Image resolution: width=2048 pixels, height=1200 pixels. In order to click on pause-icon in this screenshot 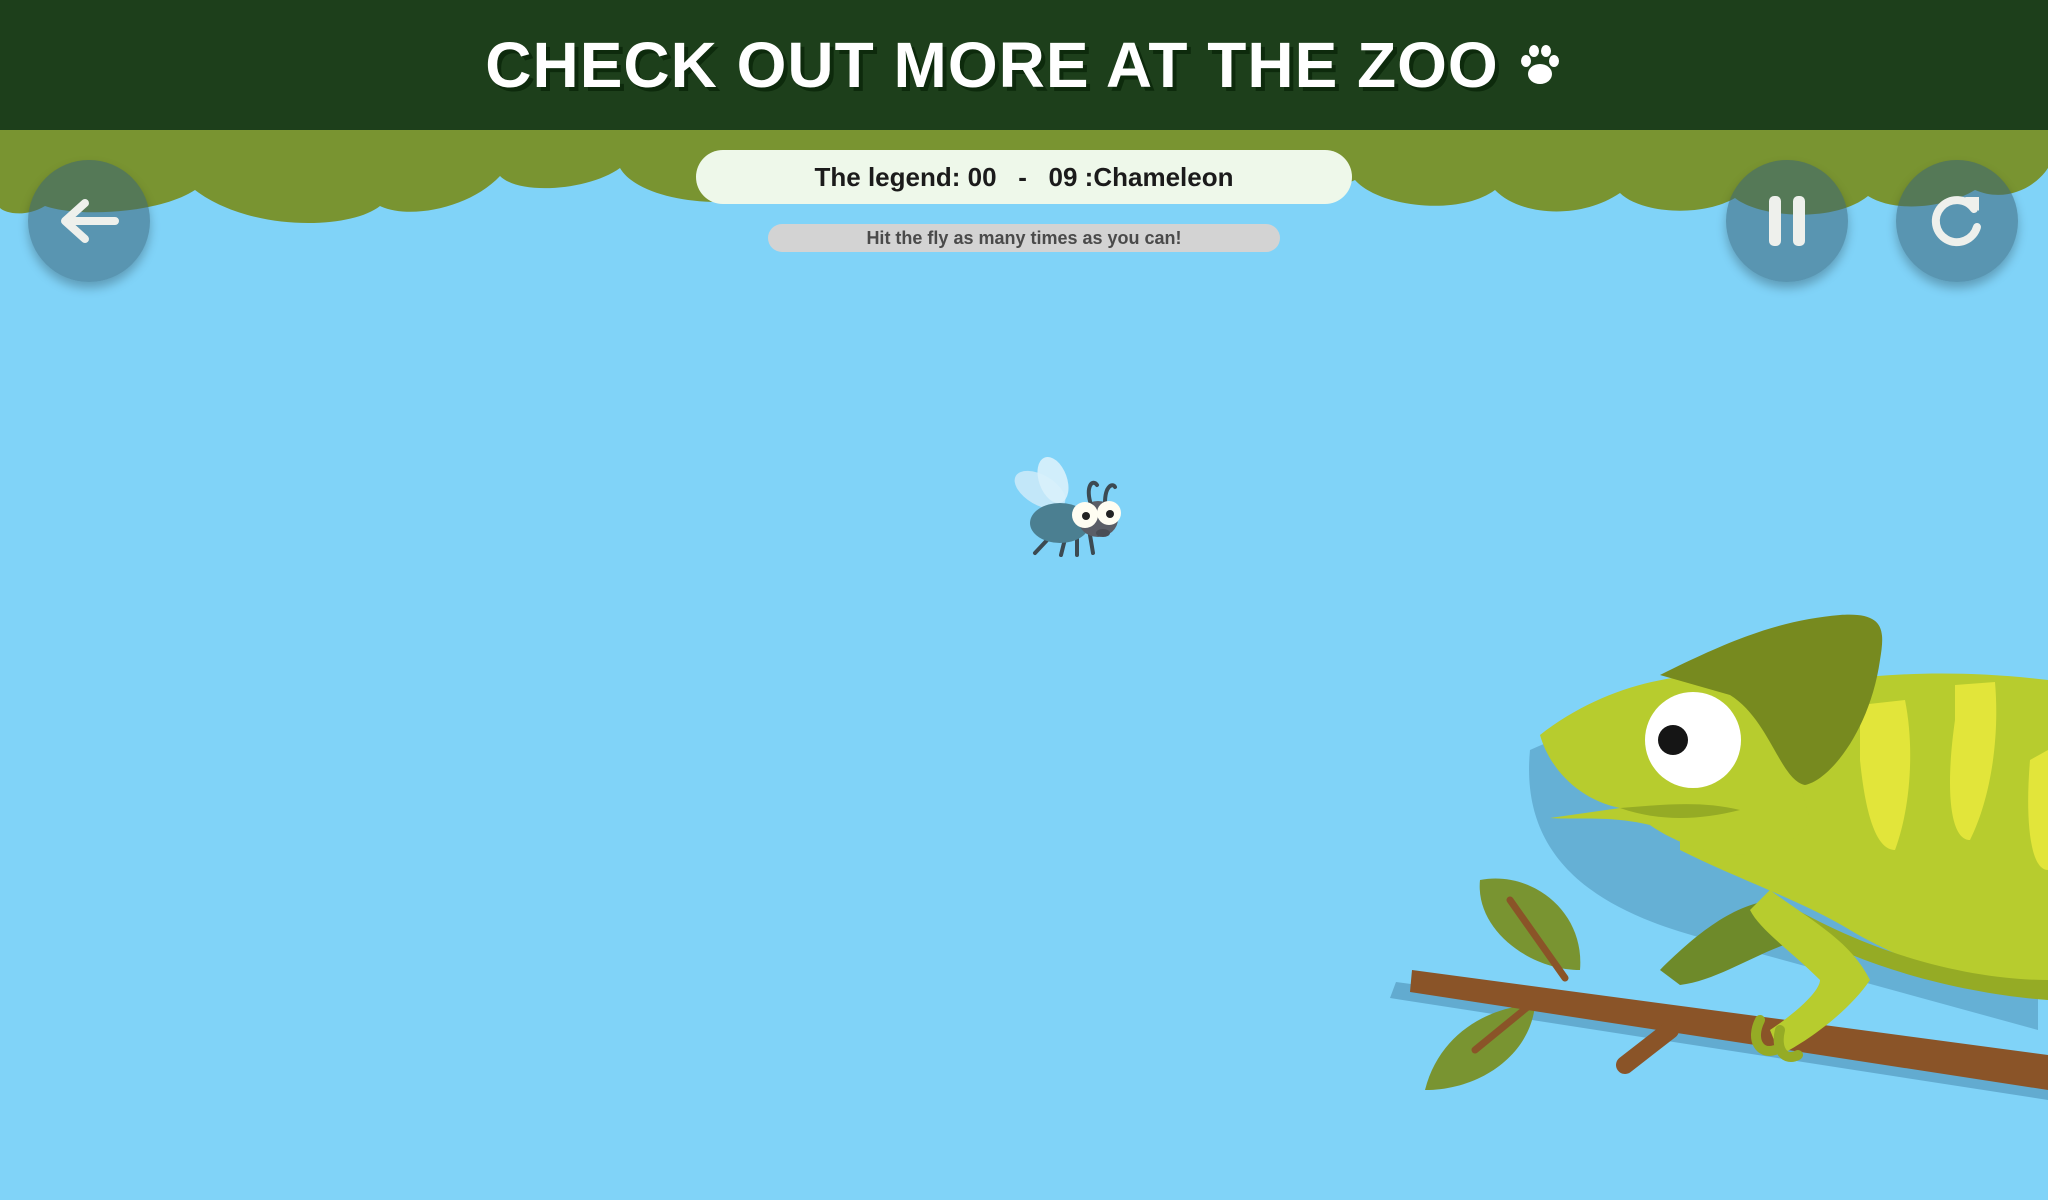, I will do `click(1787, 221)`.